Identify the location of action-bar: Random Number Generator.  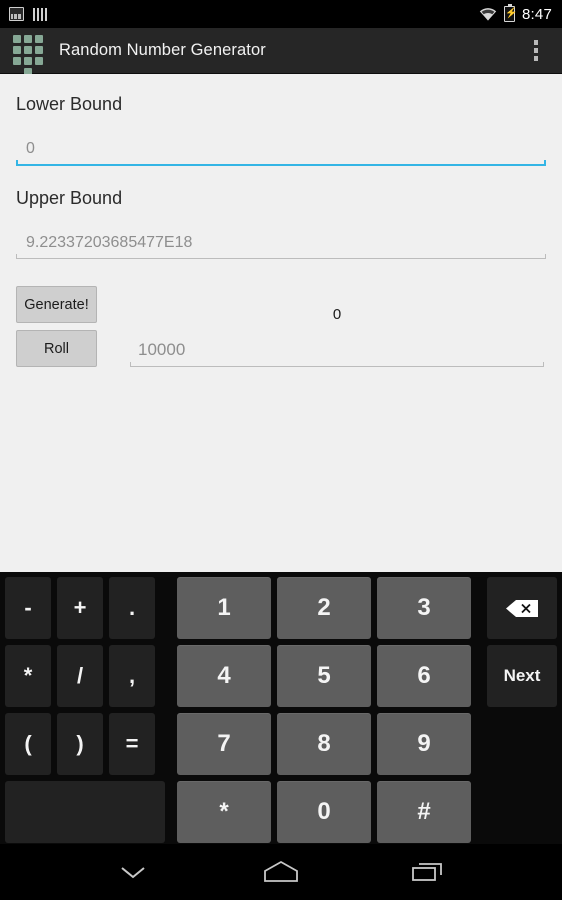
(281, 52).